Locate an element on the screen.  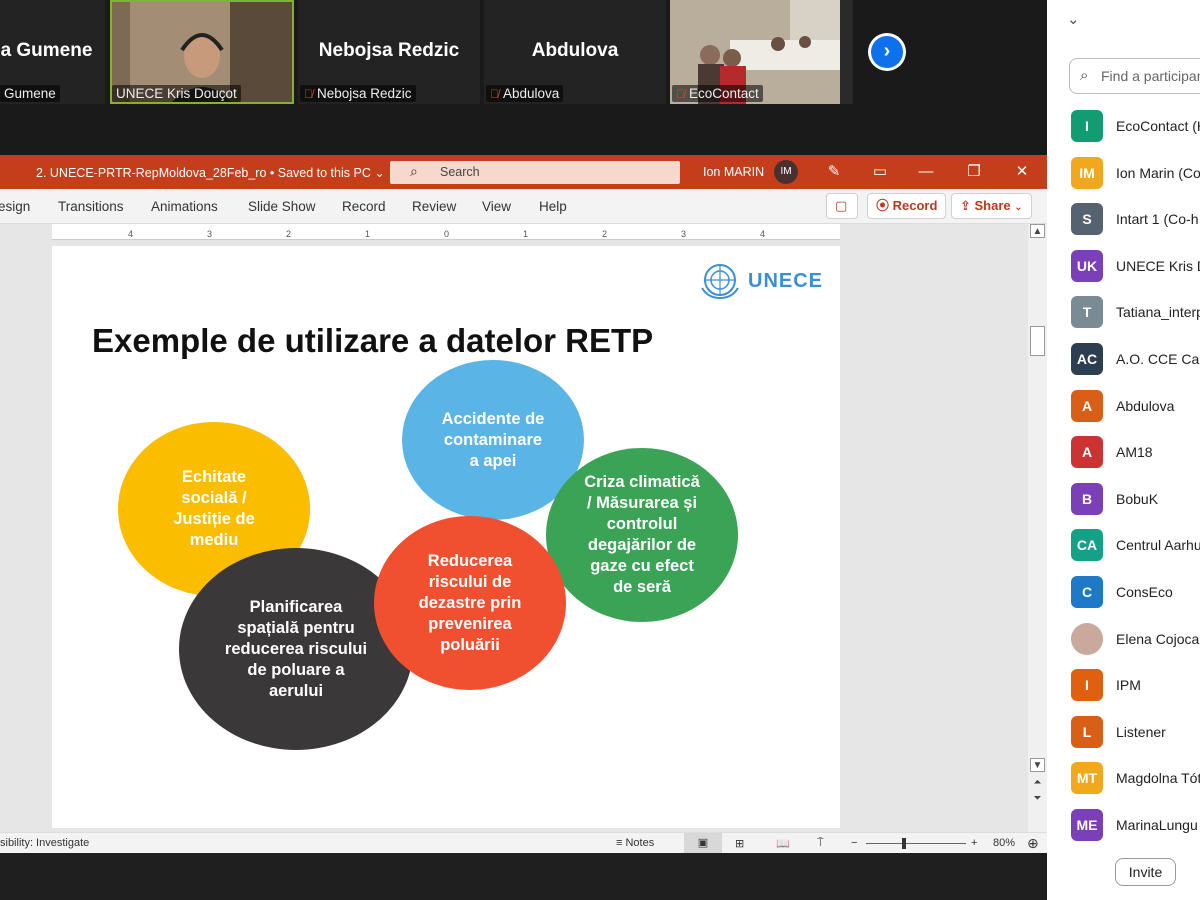
participant-name: AM18 is located at coordinates (1134, 452).